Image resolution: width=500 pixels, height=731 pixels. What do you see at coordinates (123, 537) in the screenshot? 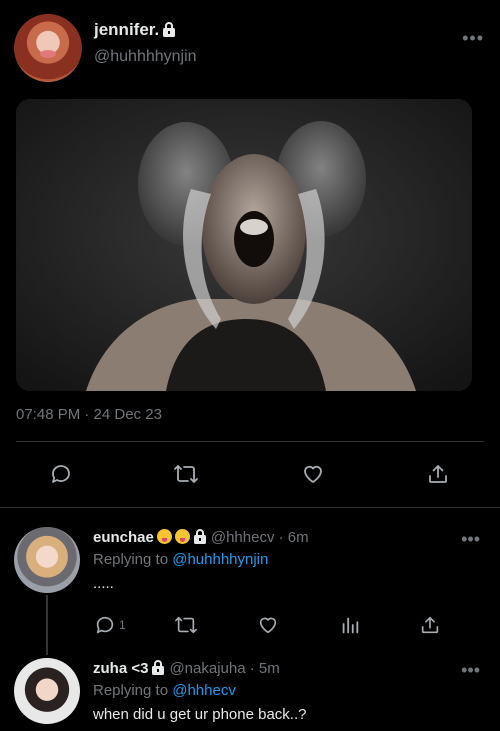
I see `reply-author-name: eunchae` at bounding box center [123, 537].